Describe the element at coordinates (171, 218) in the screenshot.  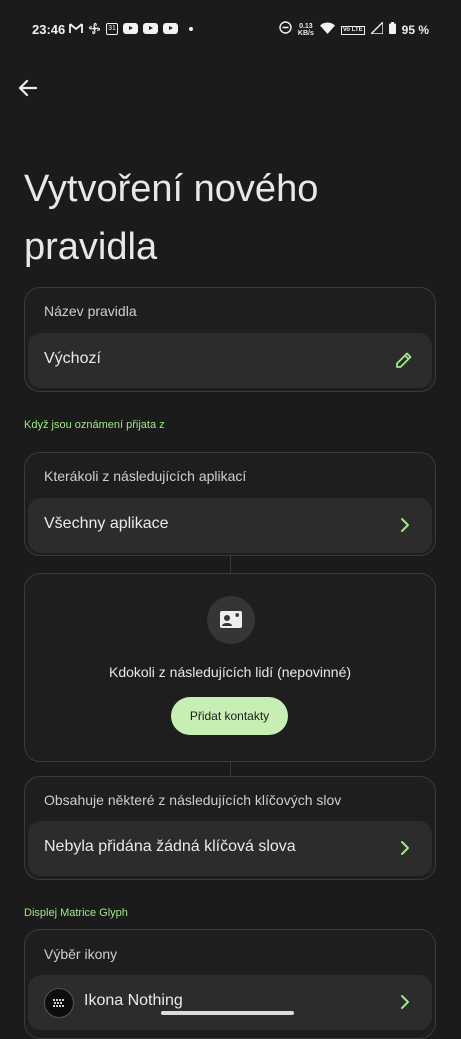
I see `page-title: Vytvoření nového pravidla` at that location.